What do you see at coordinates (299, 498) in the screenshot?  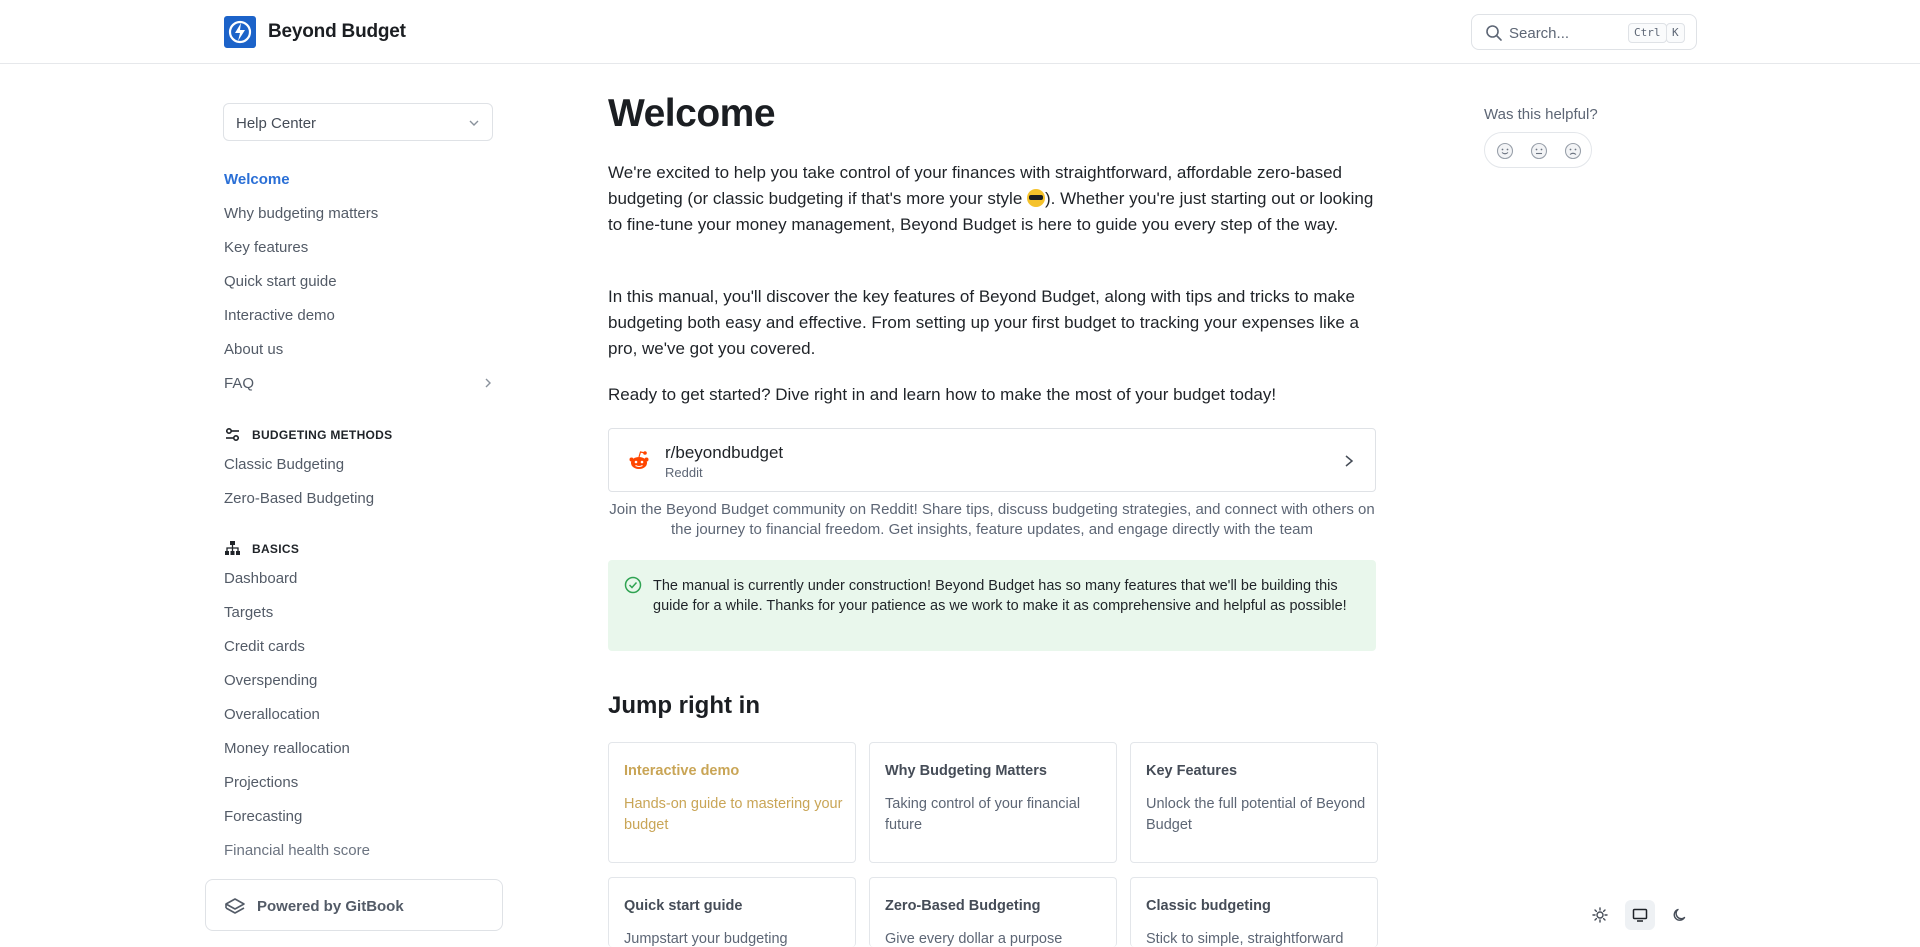 I see `sidebar-item-zero-based-budgeting: Zero-Based Budgeting` at bounding box center [299, 498].